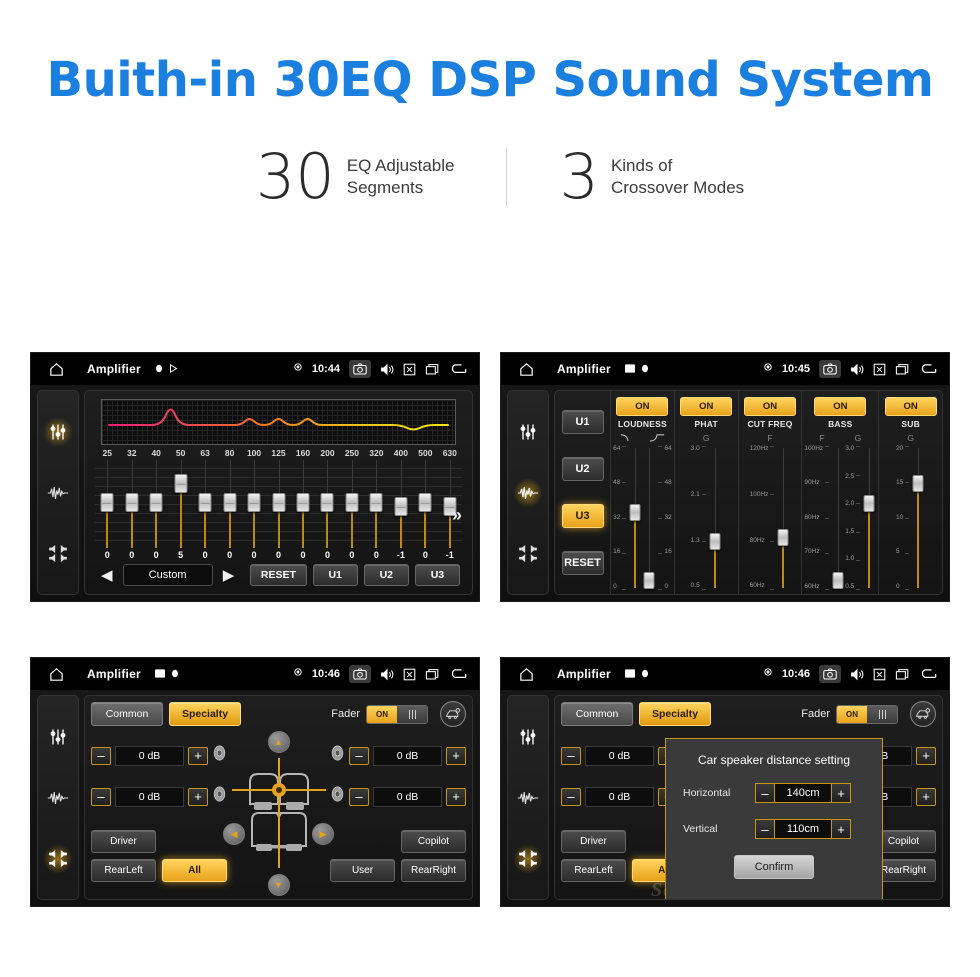  Describe the element at coordinates (437, 575) in the screenshot. I see `preset-u3-button: U3` at that location.